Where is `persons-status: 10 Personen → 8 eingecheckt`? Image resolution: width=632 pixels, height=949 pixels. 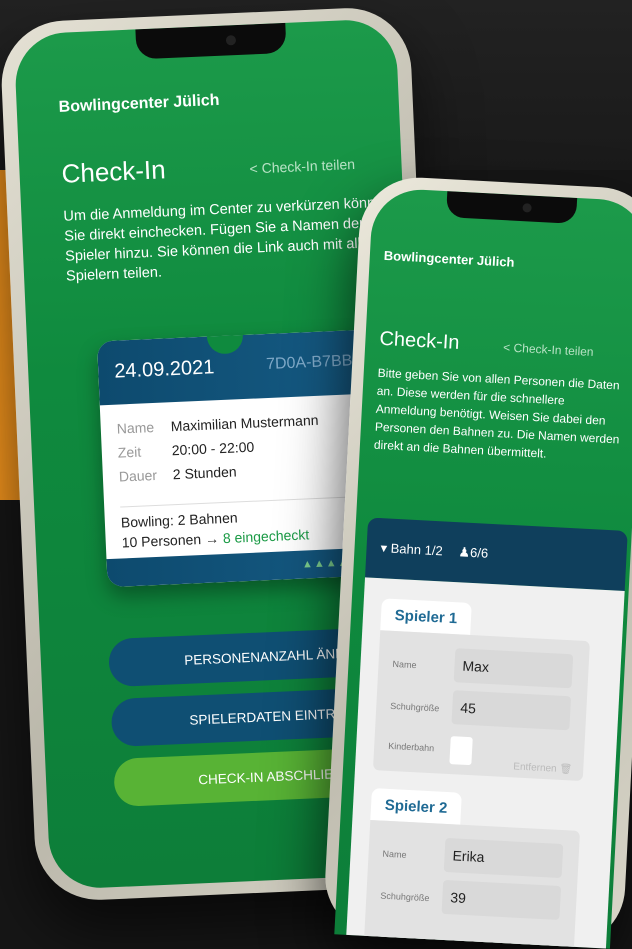 persons-status: 10 Personen → 8 eingecheckt is located at coordinates (215, 538).